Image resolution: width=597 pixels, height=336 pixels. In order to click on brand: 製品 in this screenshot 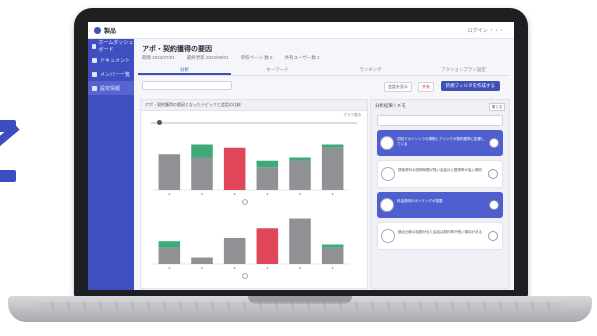, I will do `click(105, 30)`.